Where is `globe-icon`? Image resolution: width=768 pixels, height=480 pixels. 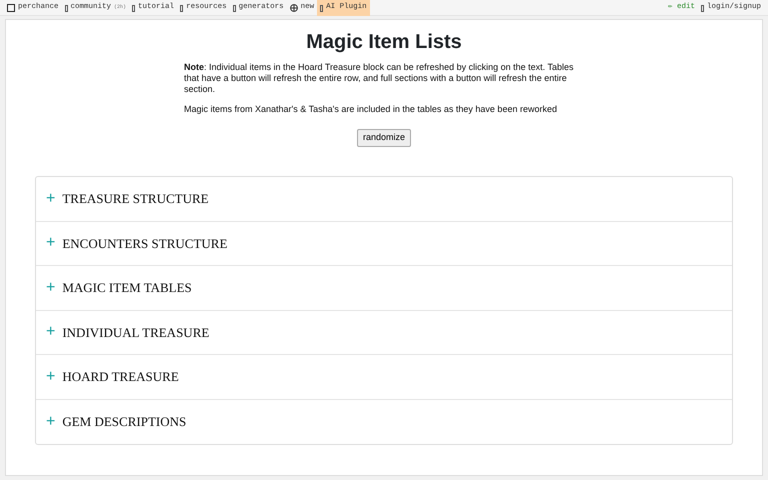
globe-icon is located at coordinates (294, 8).